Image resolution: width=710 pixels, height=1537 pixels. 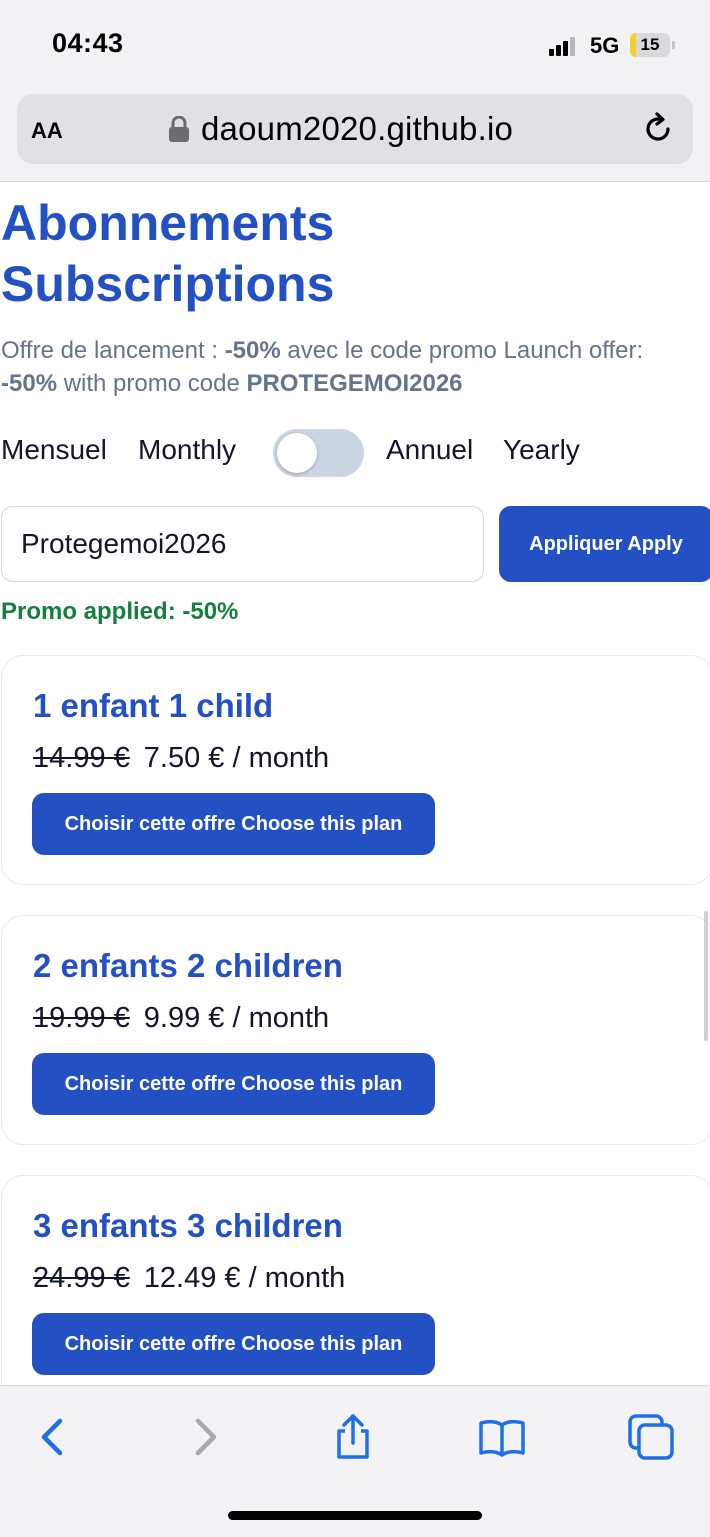 I want to click on plan-price: 24.99 € 12.49 € / month, so click(x=189, y=1278).